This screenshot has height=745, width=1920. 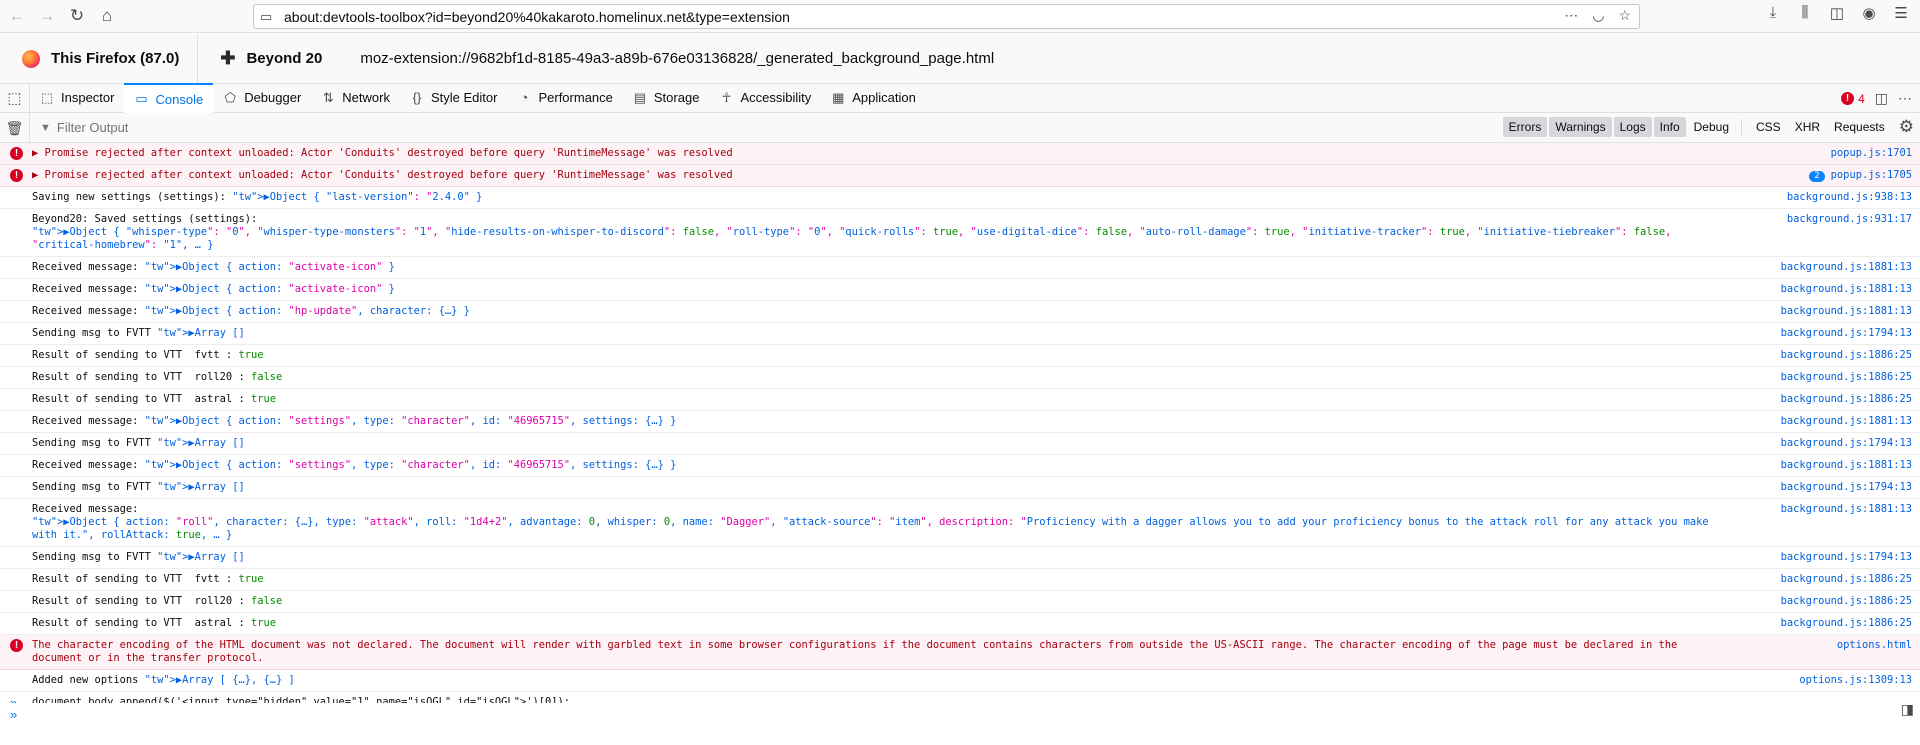 I want to click on editor-mode-toggle-icon: ◨, so click(x=1907, y=709).